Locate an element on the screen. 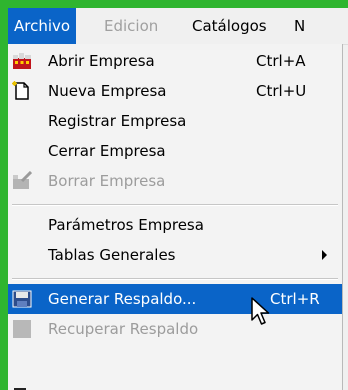  submenu-arrow-icon is located at coordinates (324, 255).